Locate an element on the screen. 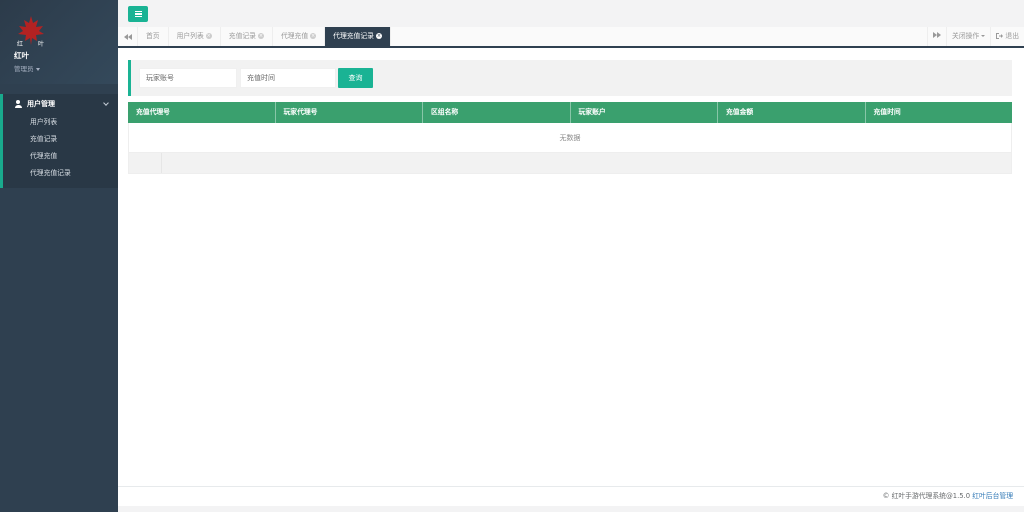 The height and width of the screenshot is (512, 1024). recharge-time-input: 充值时间 is located at coordinates (288, 78).